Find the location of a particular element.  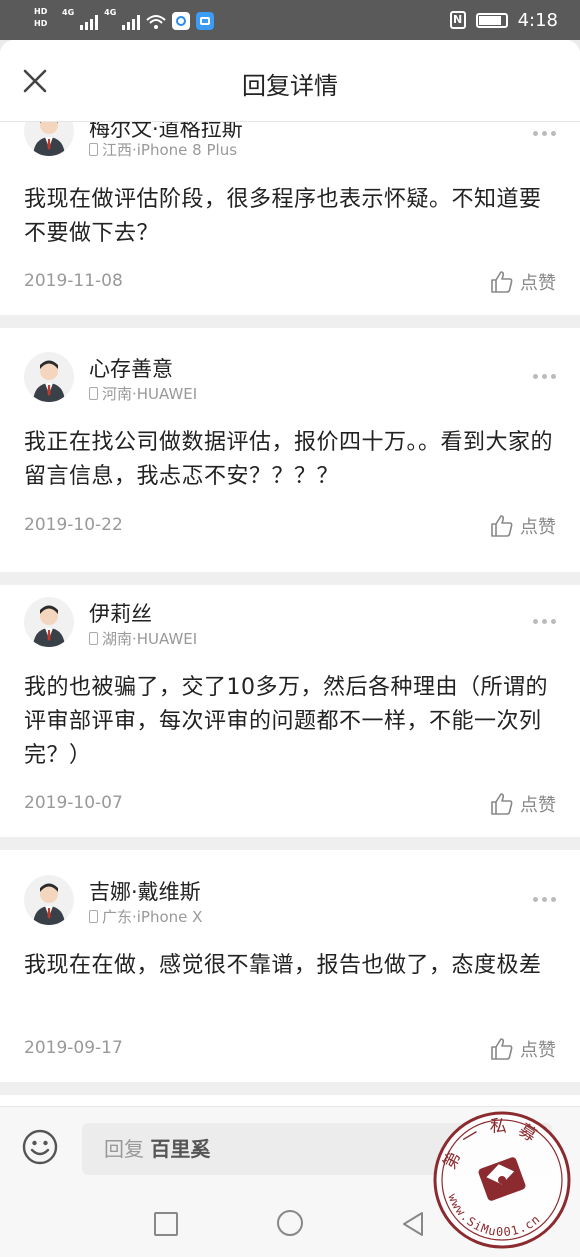

device-text: 江西·iPhone 8 Plus is located at coordinates (170, 150).